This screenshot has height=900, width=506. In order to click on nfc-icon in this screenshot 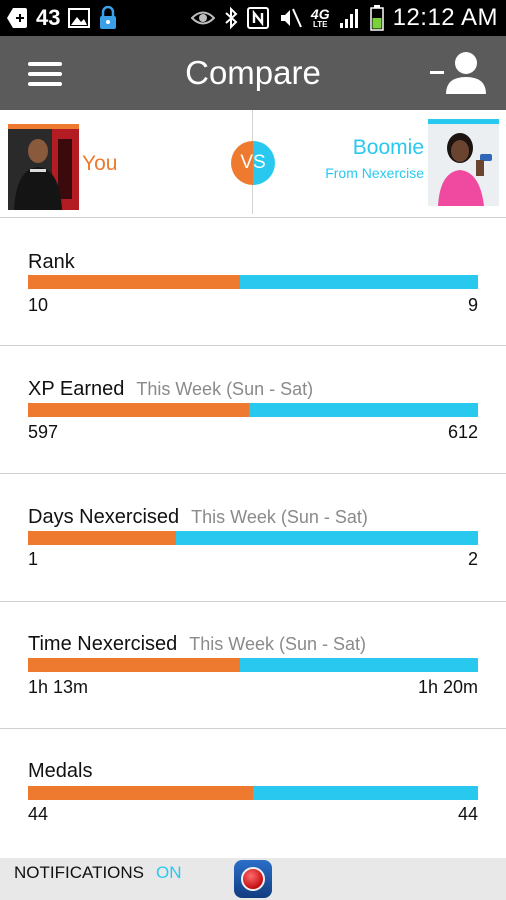, I will do `click(257, 18)`.